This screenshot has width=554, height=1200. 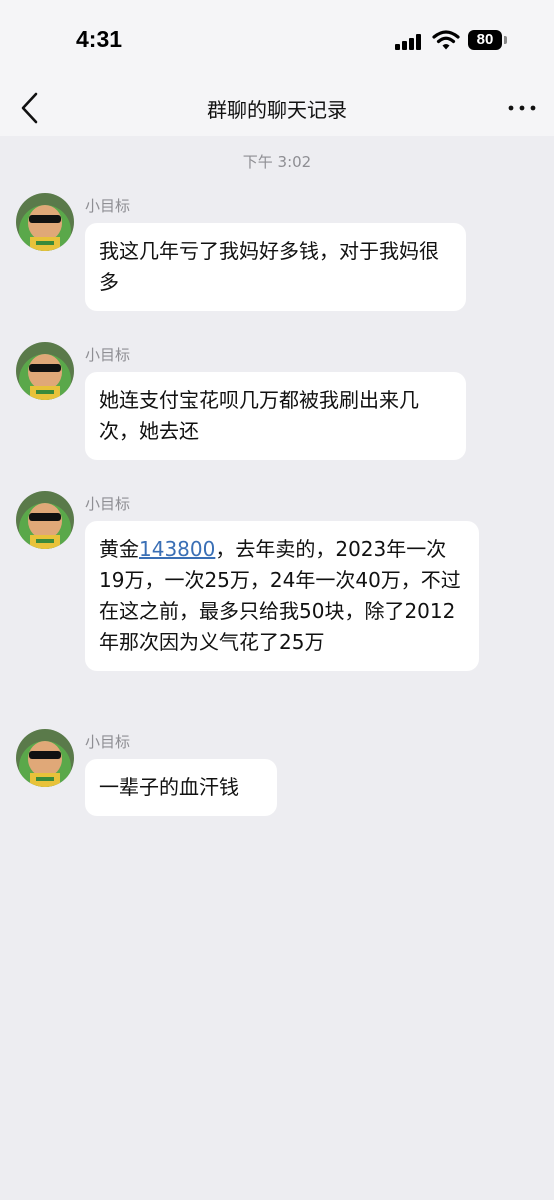 What do you see at coordinates (277, 41) in the screenshot?
I see `status-bar: 4:31 80` at bounding box center [277, 41].